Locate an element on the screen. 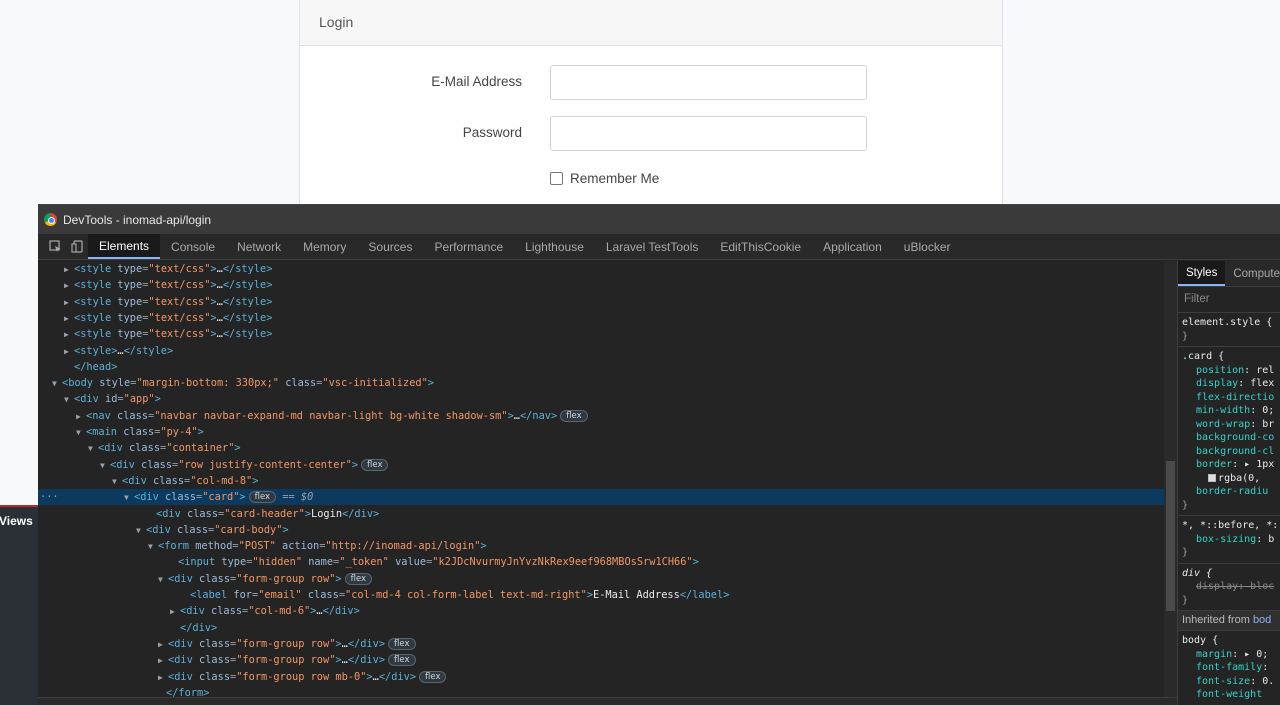 This screenshot has width=1280, height=705. tab-elements: Elements is located at coordinates (124, 246).